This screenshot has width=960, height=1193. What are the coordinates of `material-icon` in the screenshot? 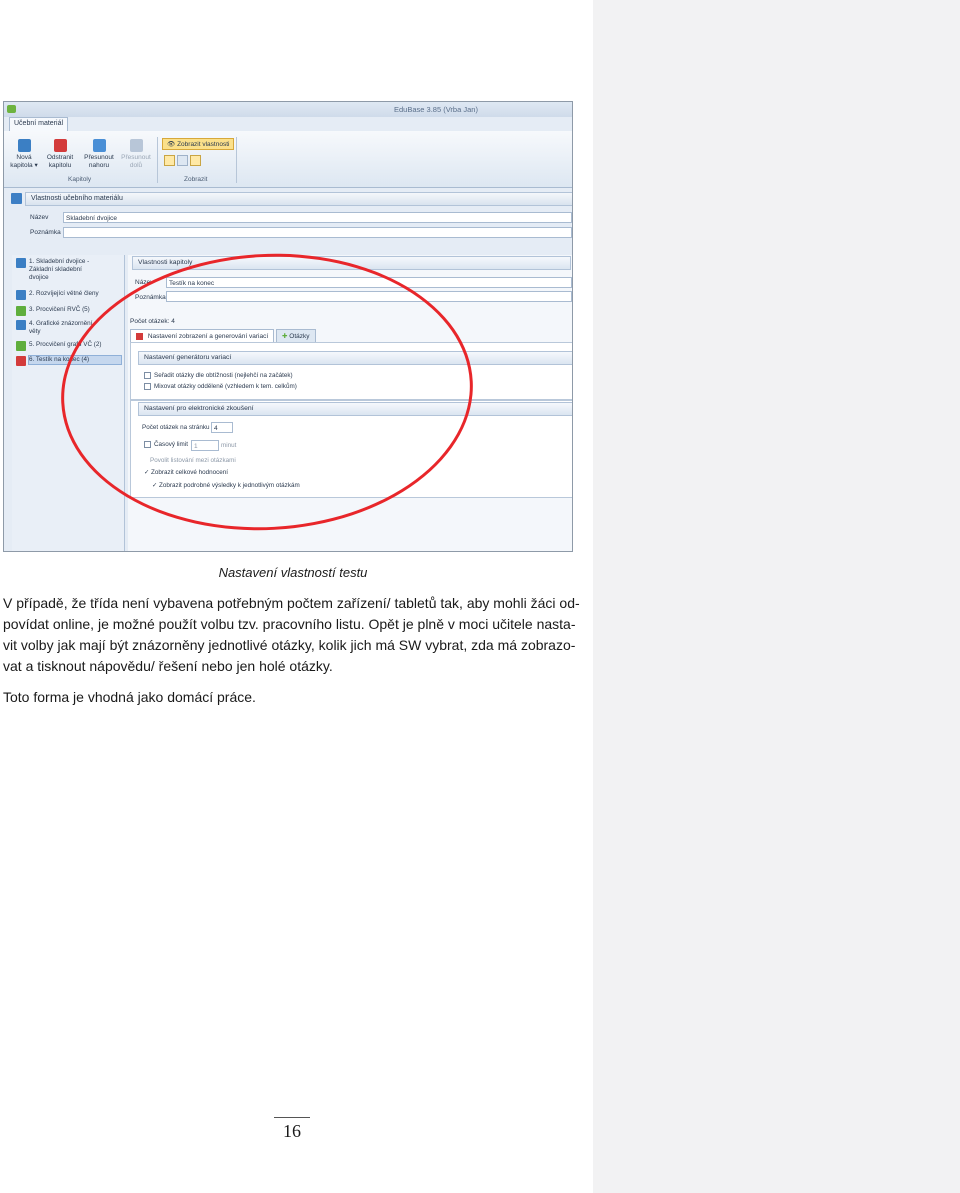 It's located at (16, 198).